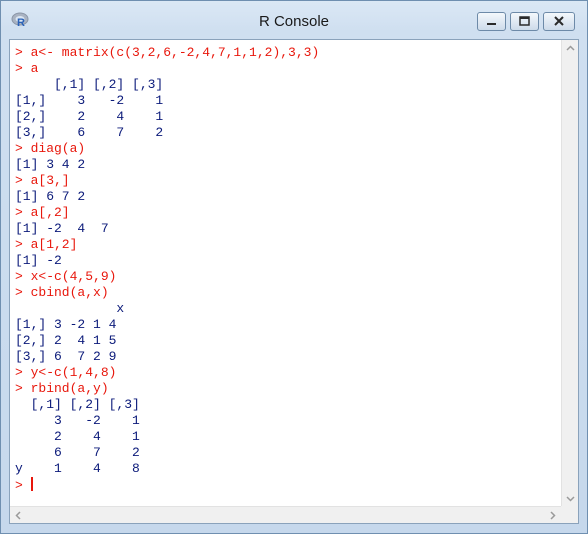  I want to click on command-line: > a[1,2], so click(46, 244).